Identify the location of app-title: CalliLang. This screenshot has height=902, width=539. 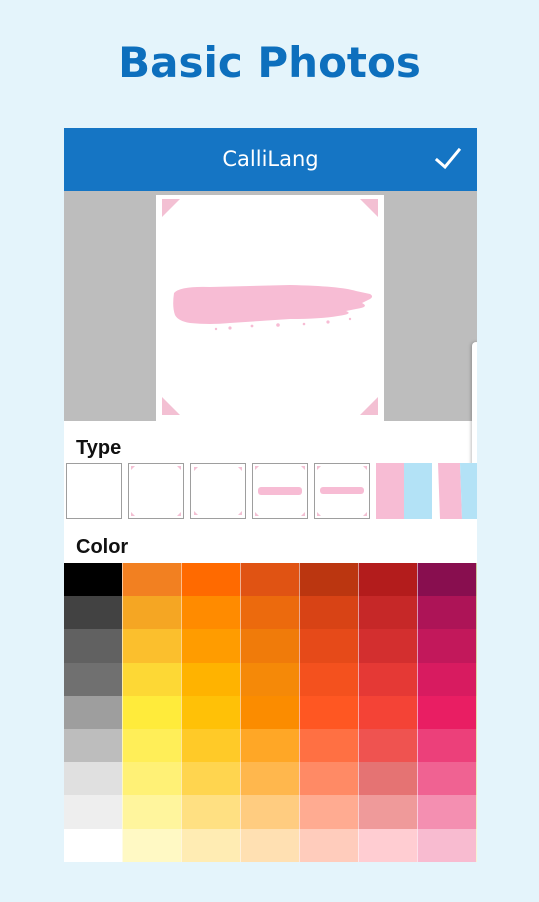
(270, 159).